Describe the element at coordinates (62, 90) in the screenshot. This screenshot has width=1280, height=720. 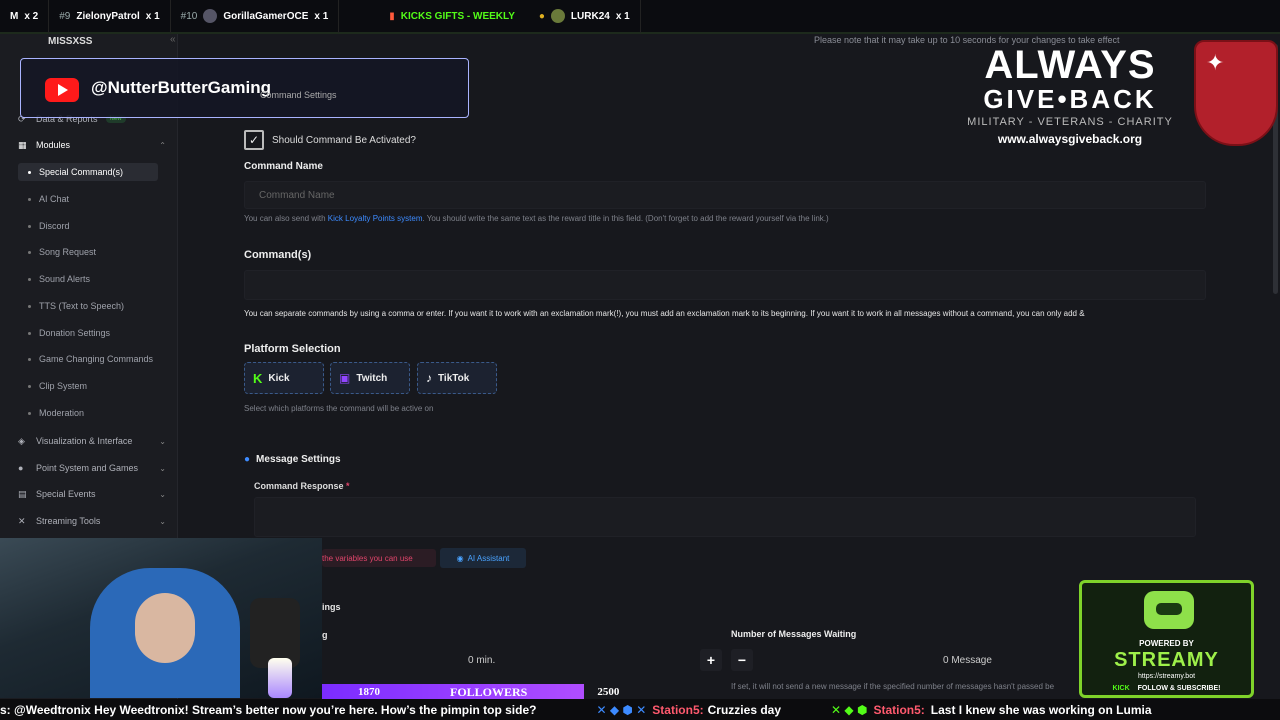
I see `youtube-icon` at that location.